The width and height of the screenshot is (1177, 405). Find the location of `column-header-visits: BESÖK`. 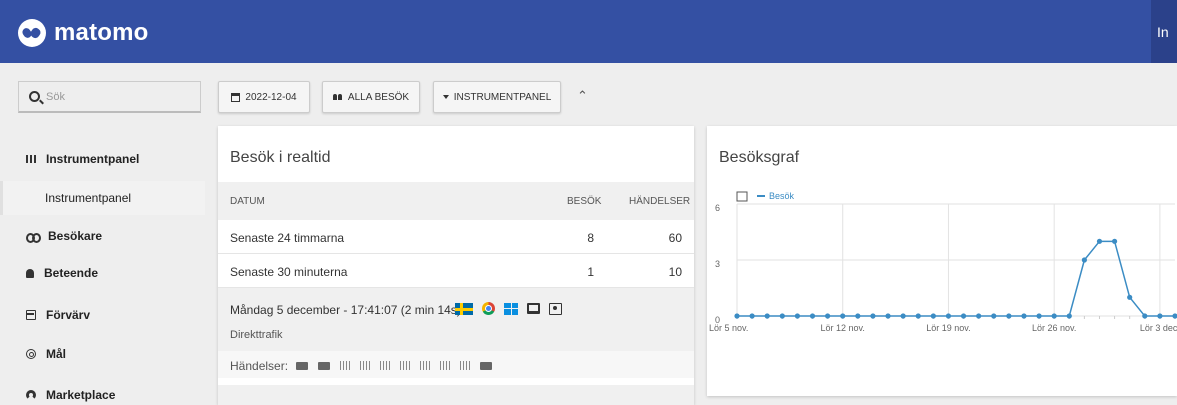

column-header-visits: BESÖK is located at coordinates (584, 201).